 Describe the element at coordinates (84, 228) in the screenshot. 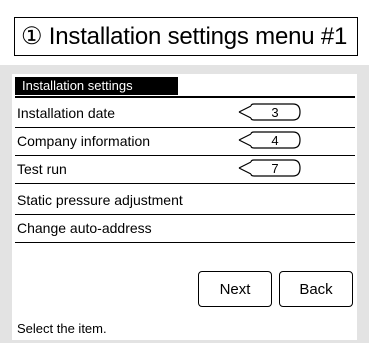

I see `menu-item-label: Change auto-address` at that location.